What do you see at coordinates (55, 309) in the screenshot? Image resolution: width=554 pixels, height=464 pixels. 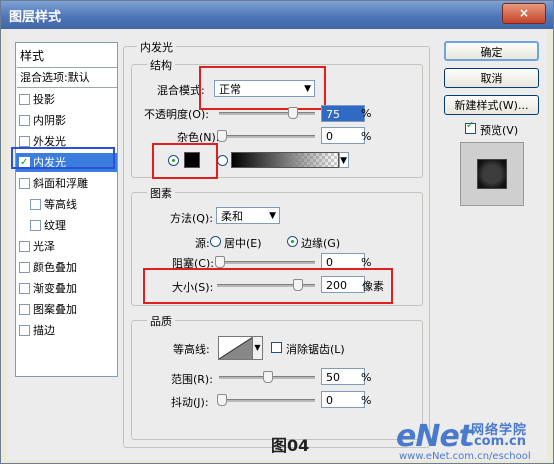 I see `style-item-label: 图案叠加` at bounding box center [55, 309].